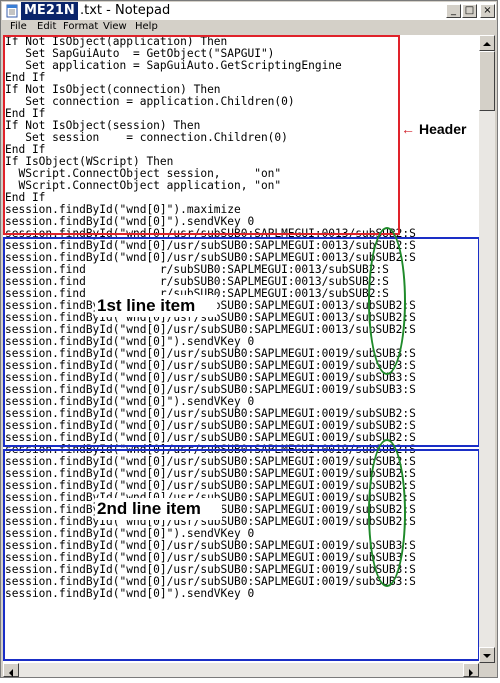 The image size is (500, 683). What do you see at coordinates (125, 10) in the screenshot?
I see `window-title-suffix: .txt - Notepad` at bounding box center [125, 10].